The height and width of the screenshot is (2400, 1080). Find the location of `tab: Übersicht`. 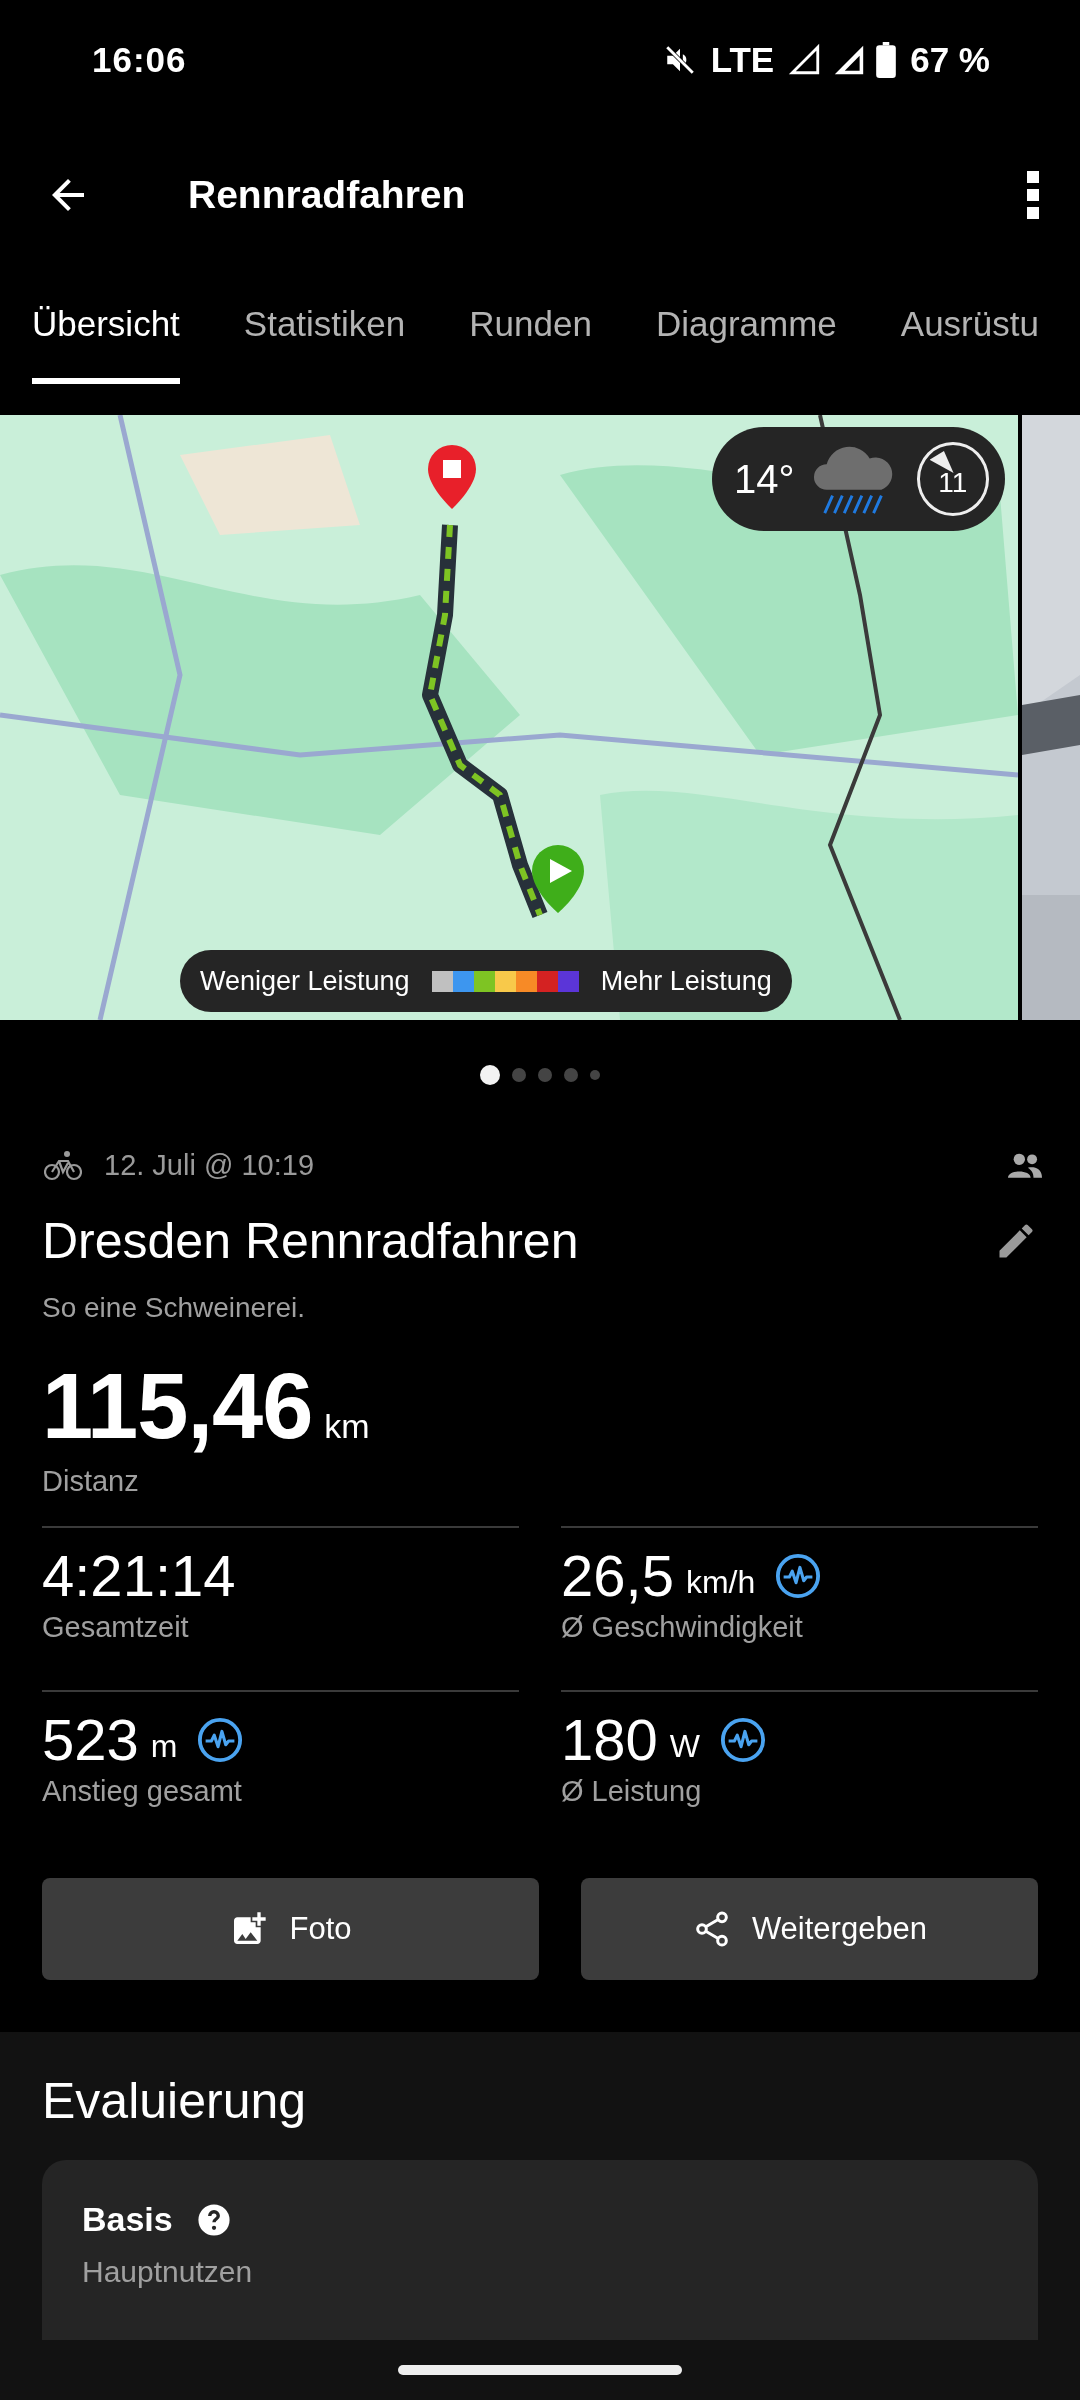

tab: Übersicht is located at coordinates (106, 334).